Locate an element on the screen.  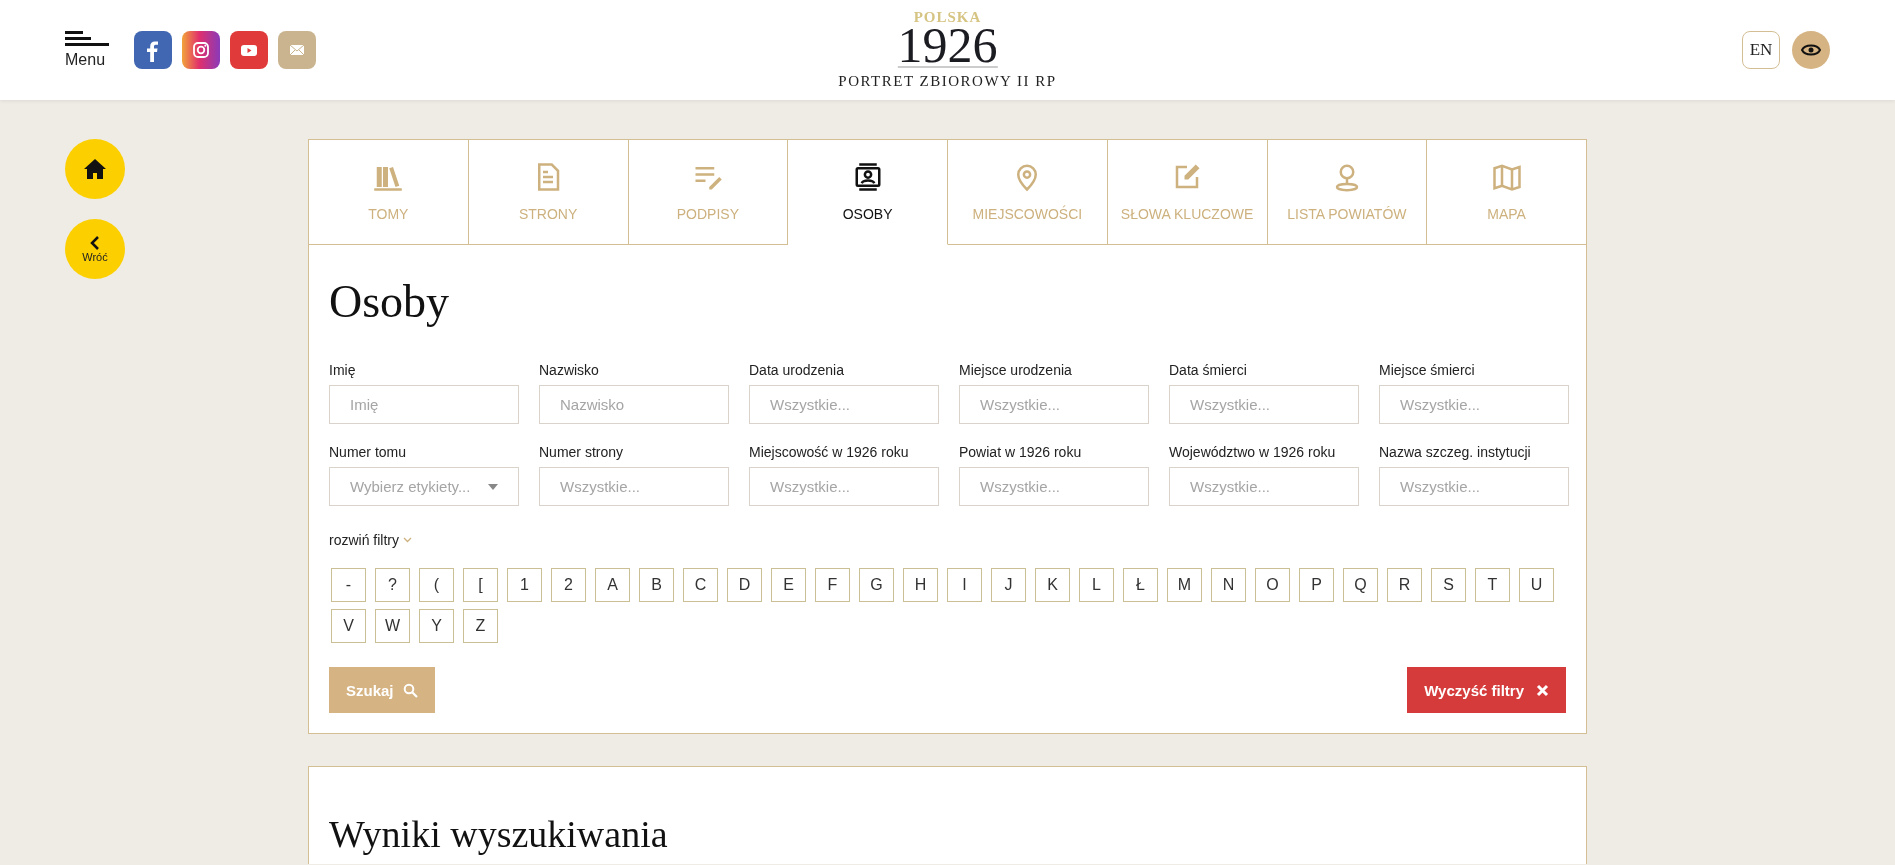
page-title: Osoby is located at coordinates (390, 301).